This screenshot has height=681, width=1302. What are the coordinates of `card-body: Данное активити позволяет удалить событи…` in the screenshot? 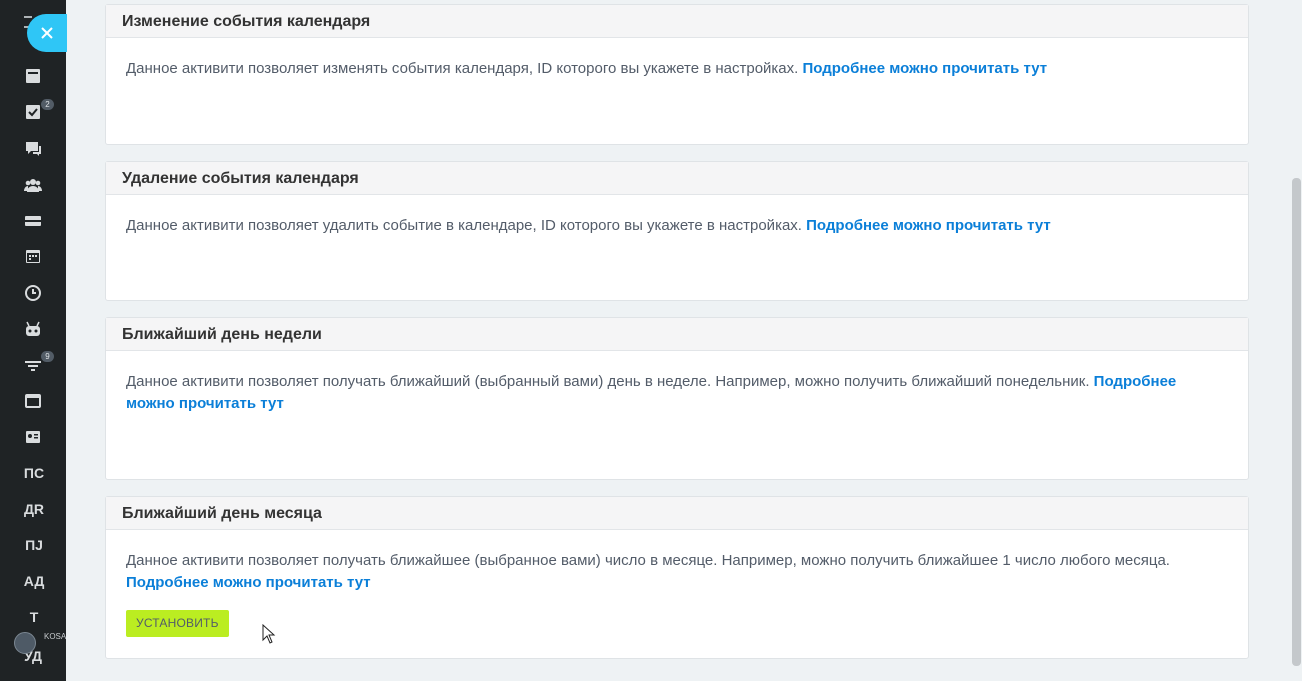 It's located at (677, 216).